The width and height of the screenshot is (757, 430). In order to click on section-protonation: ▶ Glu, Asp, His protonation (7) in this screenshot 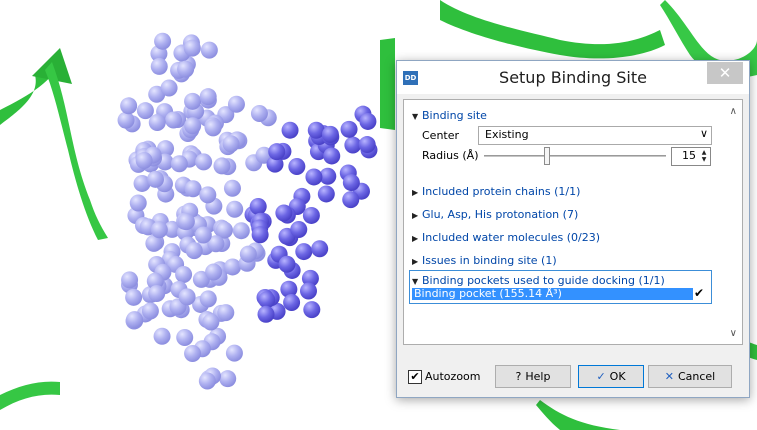, I will do `click(495, 214)`.